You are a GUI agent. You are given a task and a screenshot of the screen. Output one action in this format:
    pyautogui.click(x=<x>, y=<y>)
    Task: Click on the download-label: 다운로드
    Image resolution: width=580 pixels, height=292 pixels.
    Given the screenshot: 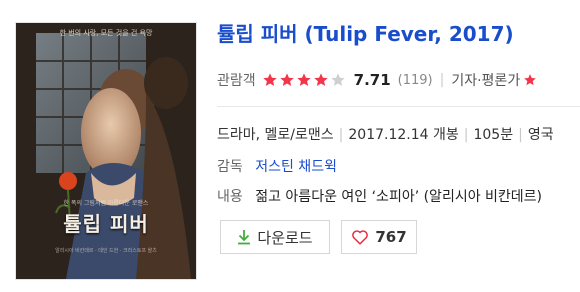 What is the action you would take?
    pyautogui.click(x=285, y=237)
    